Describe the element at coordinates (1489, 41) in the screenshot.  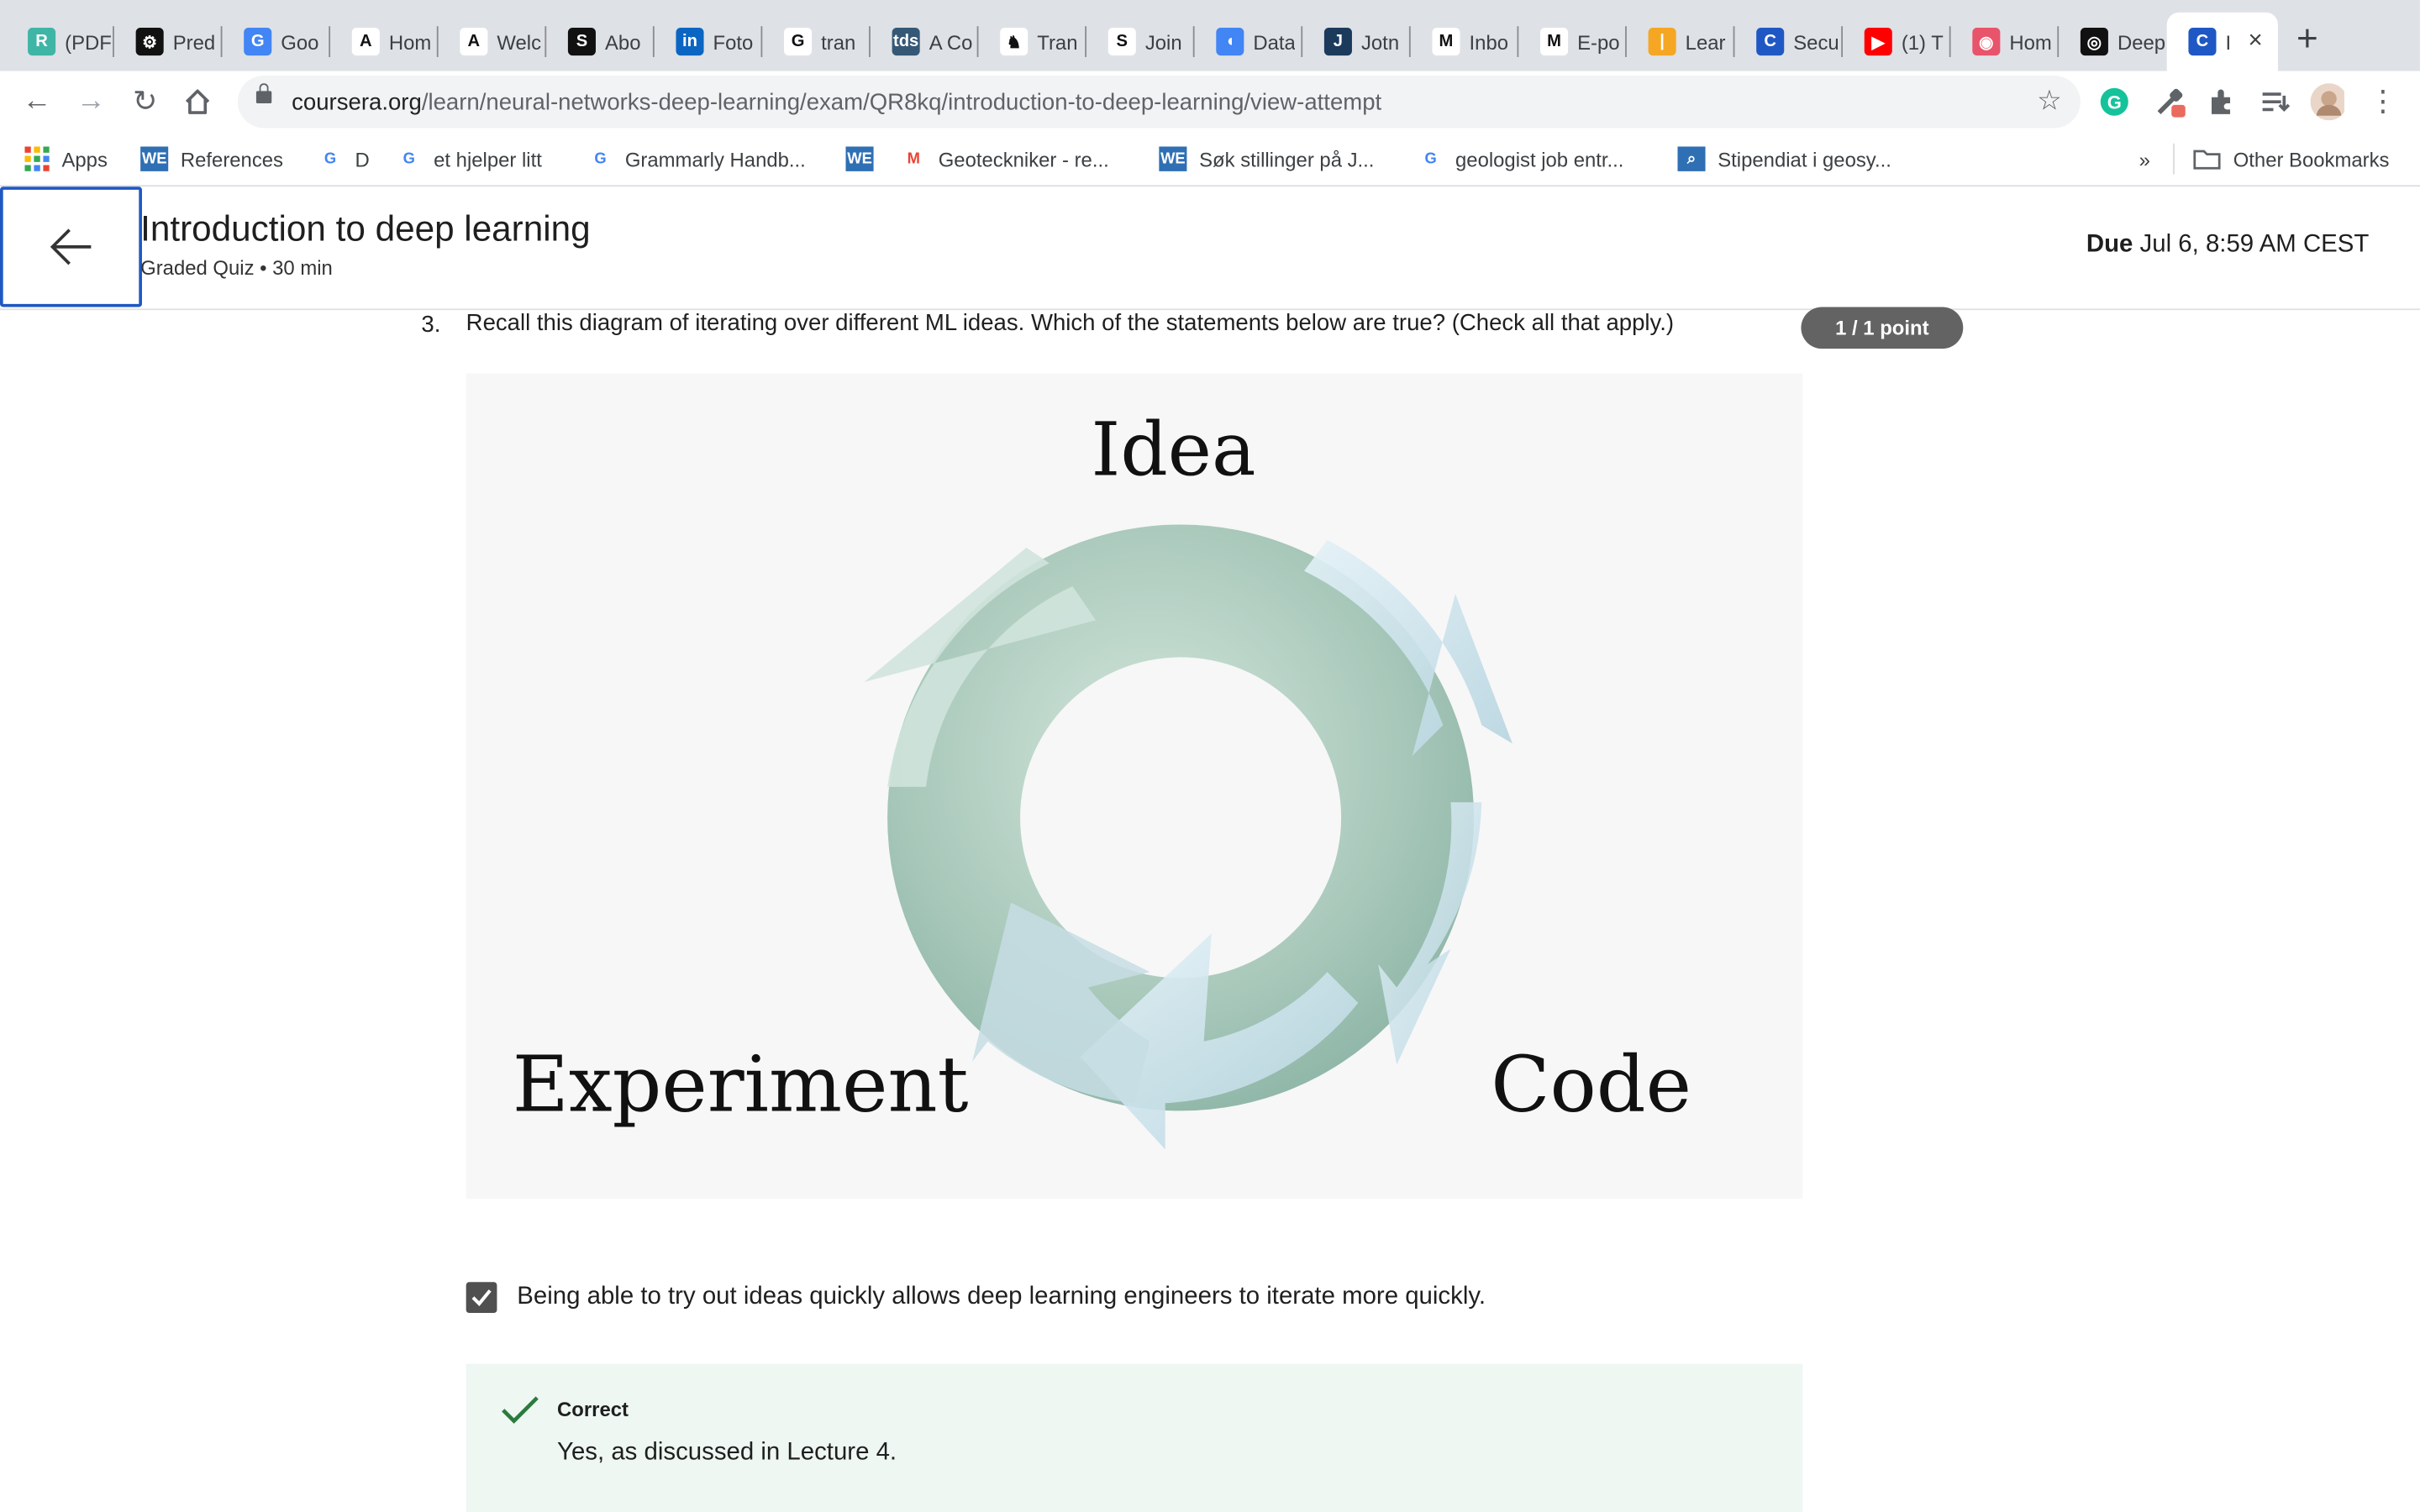
I see `tab-title: Inbo` at that location.